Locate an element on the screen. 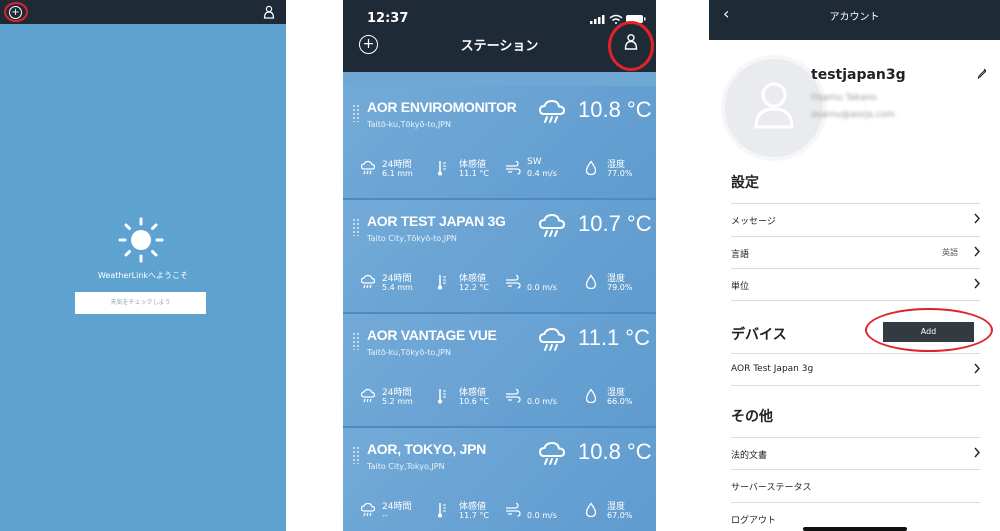 The width and height of the screenshot is (1000, 531). account-icon is located at coordinates (269, 12).